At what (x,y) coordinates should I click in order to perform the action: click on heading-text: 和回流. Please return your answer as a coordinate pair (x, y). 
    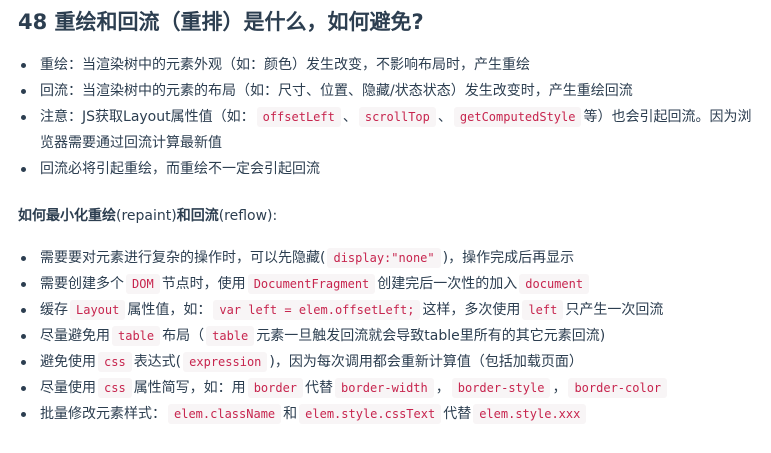
    Looking at the image, I should click on (197, 216).